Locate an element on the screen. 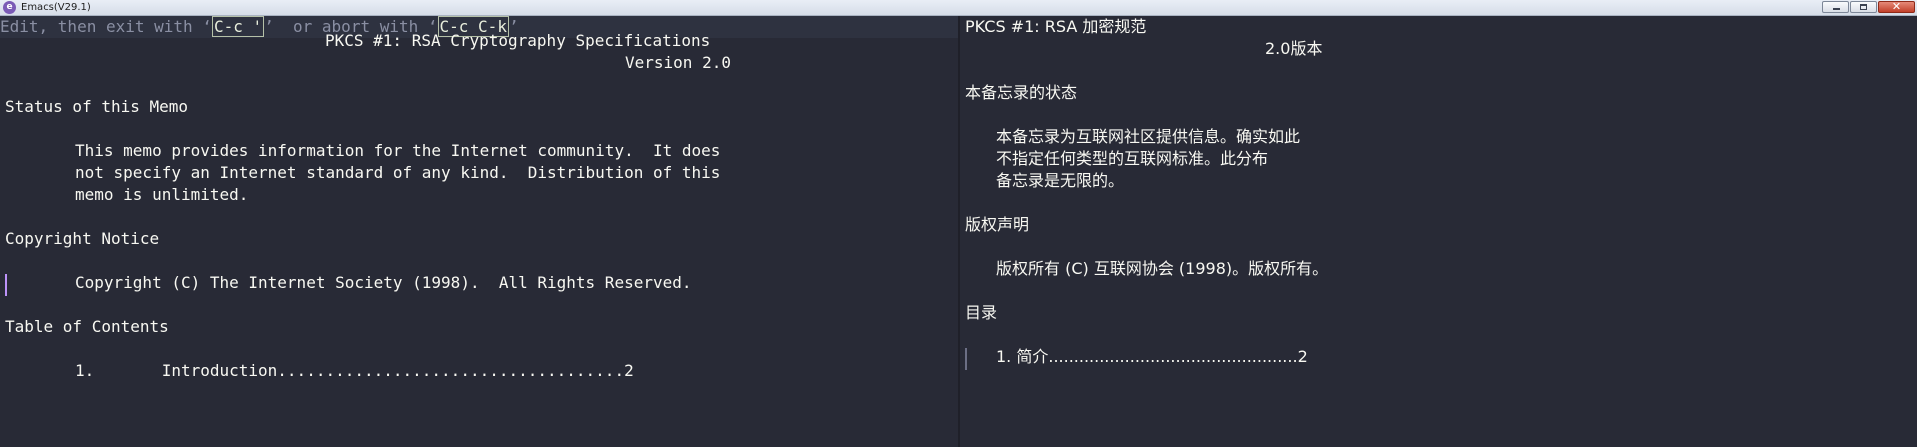 This screenshot has width=1917, height=447. close-icon: ✕ is located at coordinates (1896, 6).